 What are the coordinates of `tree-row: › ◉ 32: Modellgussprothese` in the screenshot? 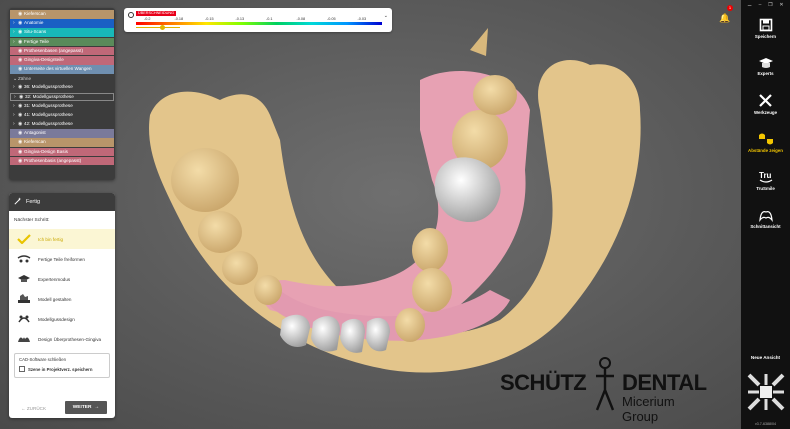 It's located at (62, 97).